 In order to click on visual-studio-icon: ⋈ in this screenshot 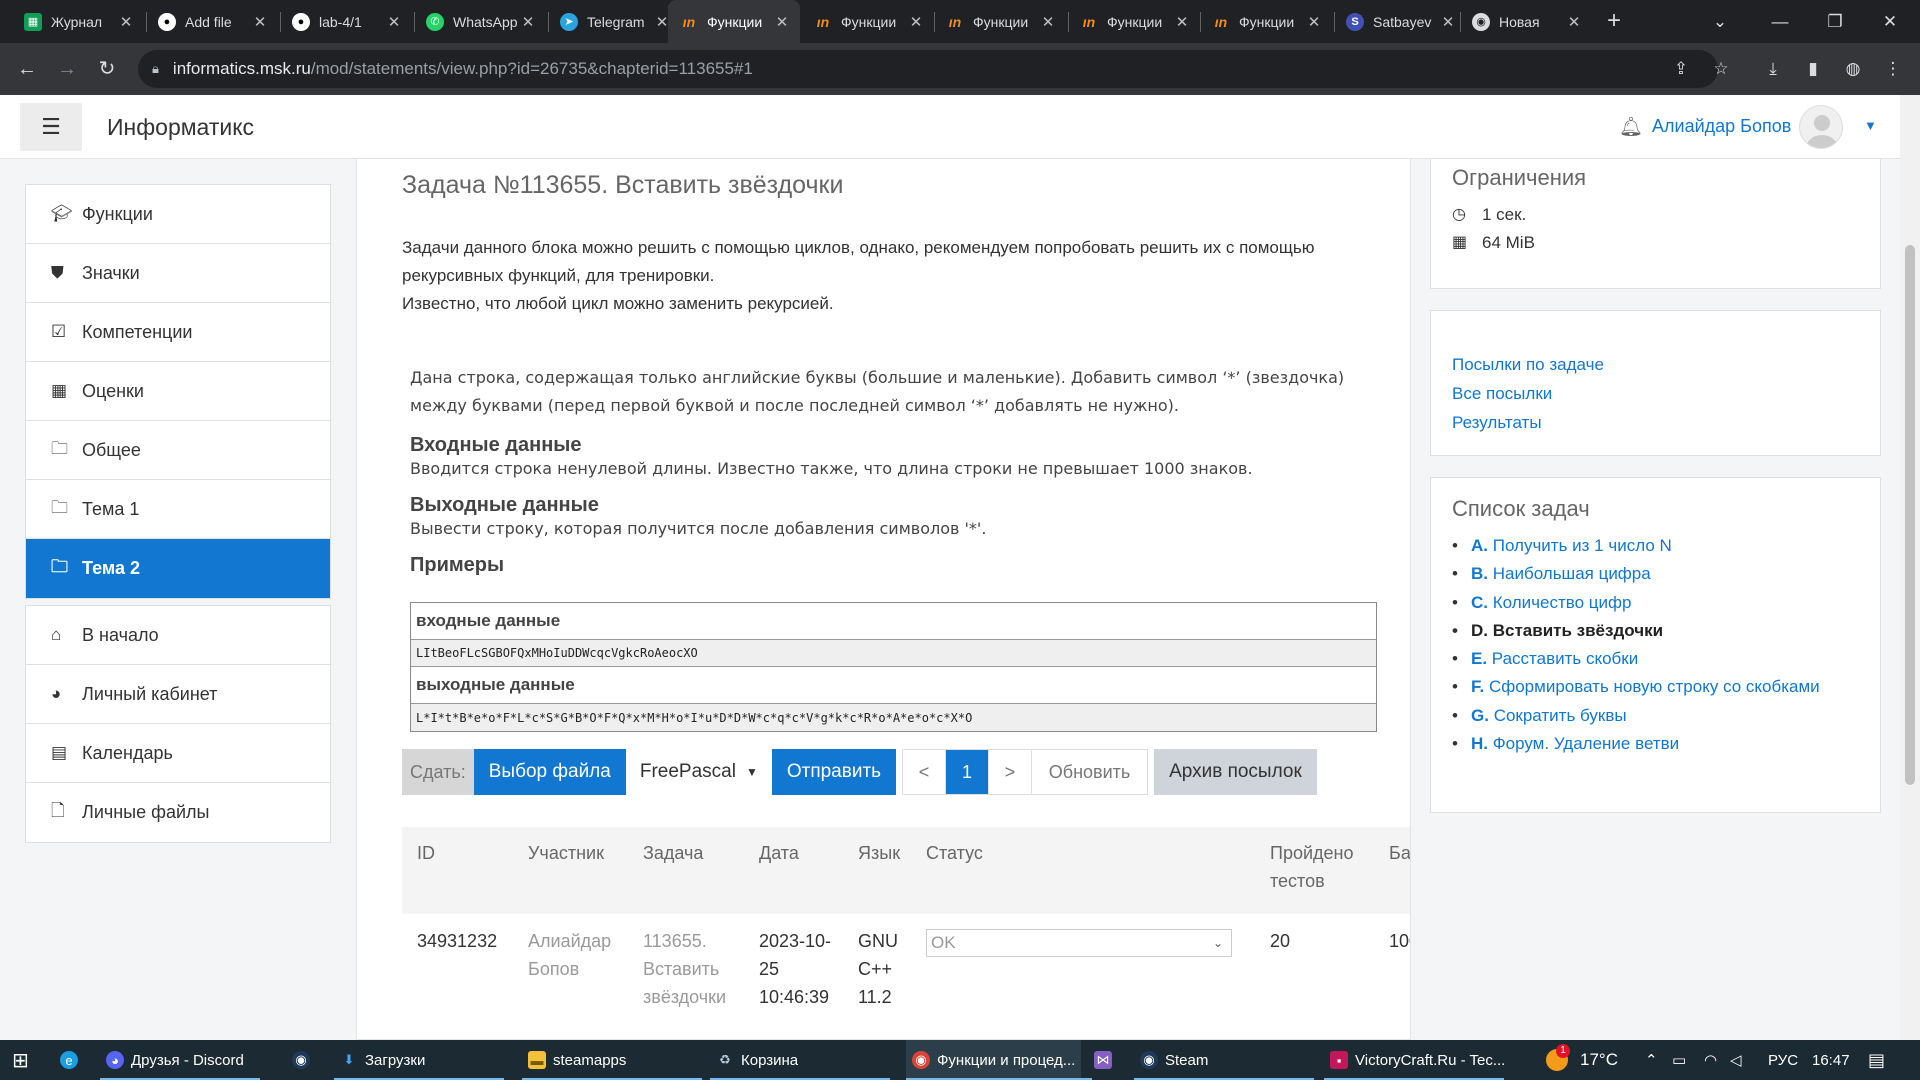, I will do `click(1106, 1060)`.